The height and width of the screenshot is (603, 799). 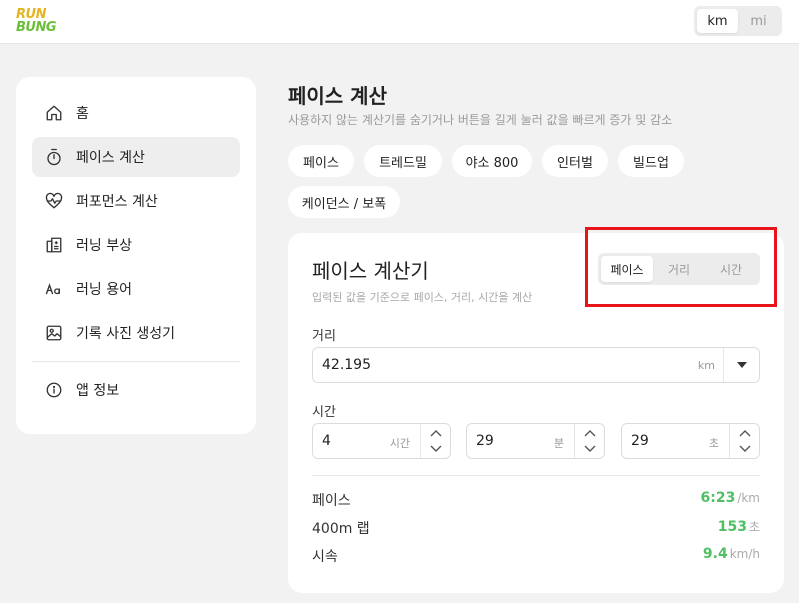 What do you see at coordinates (744, 554) in the screenshot?
I see `result-unit: km/h` at bounding box center [744, 554].